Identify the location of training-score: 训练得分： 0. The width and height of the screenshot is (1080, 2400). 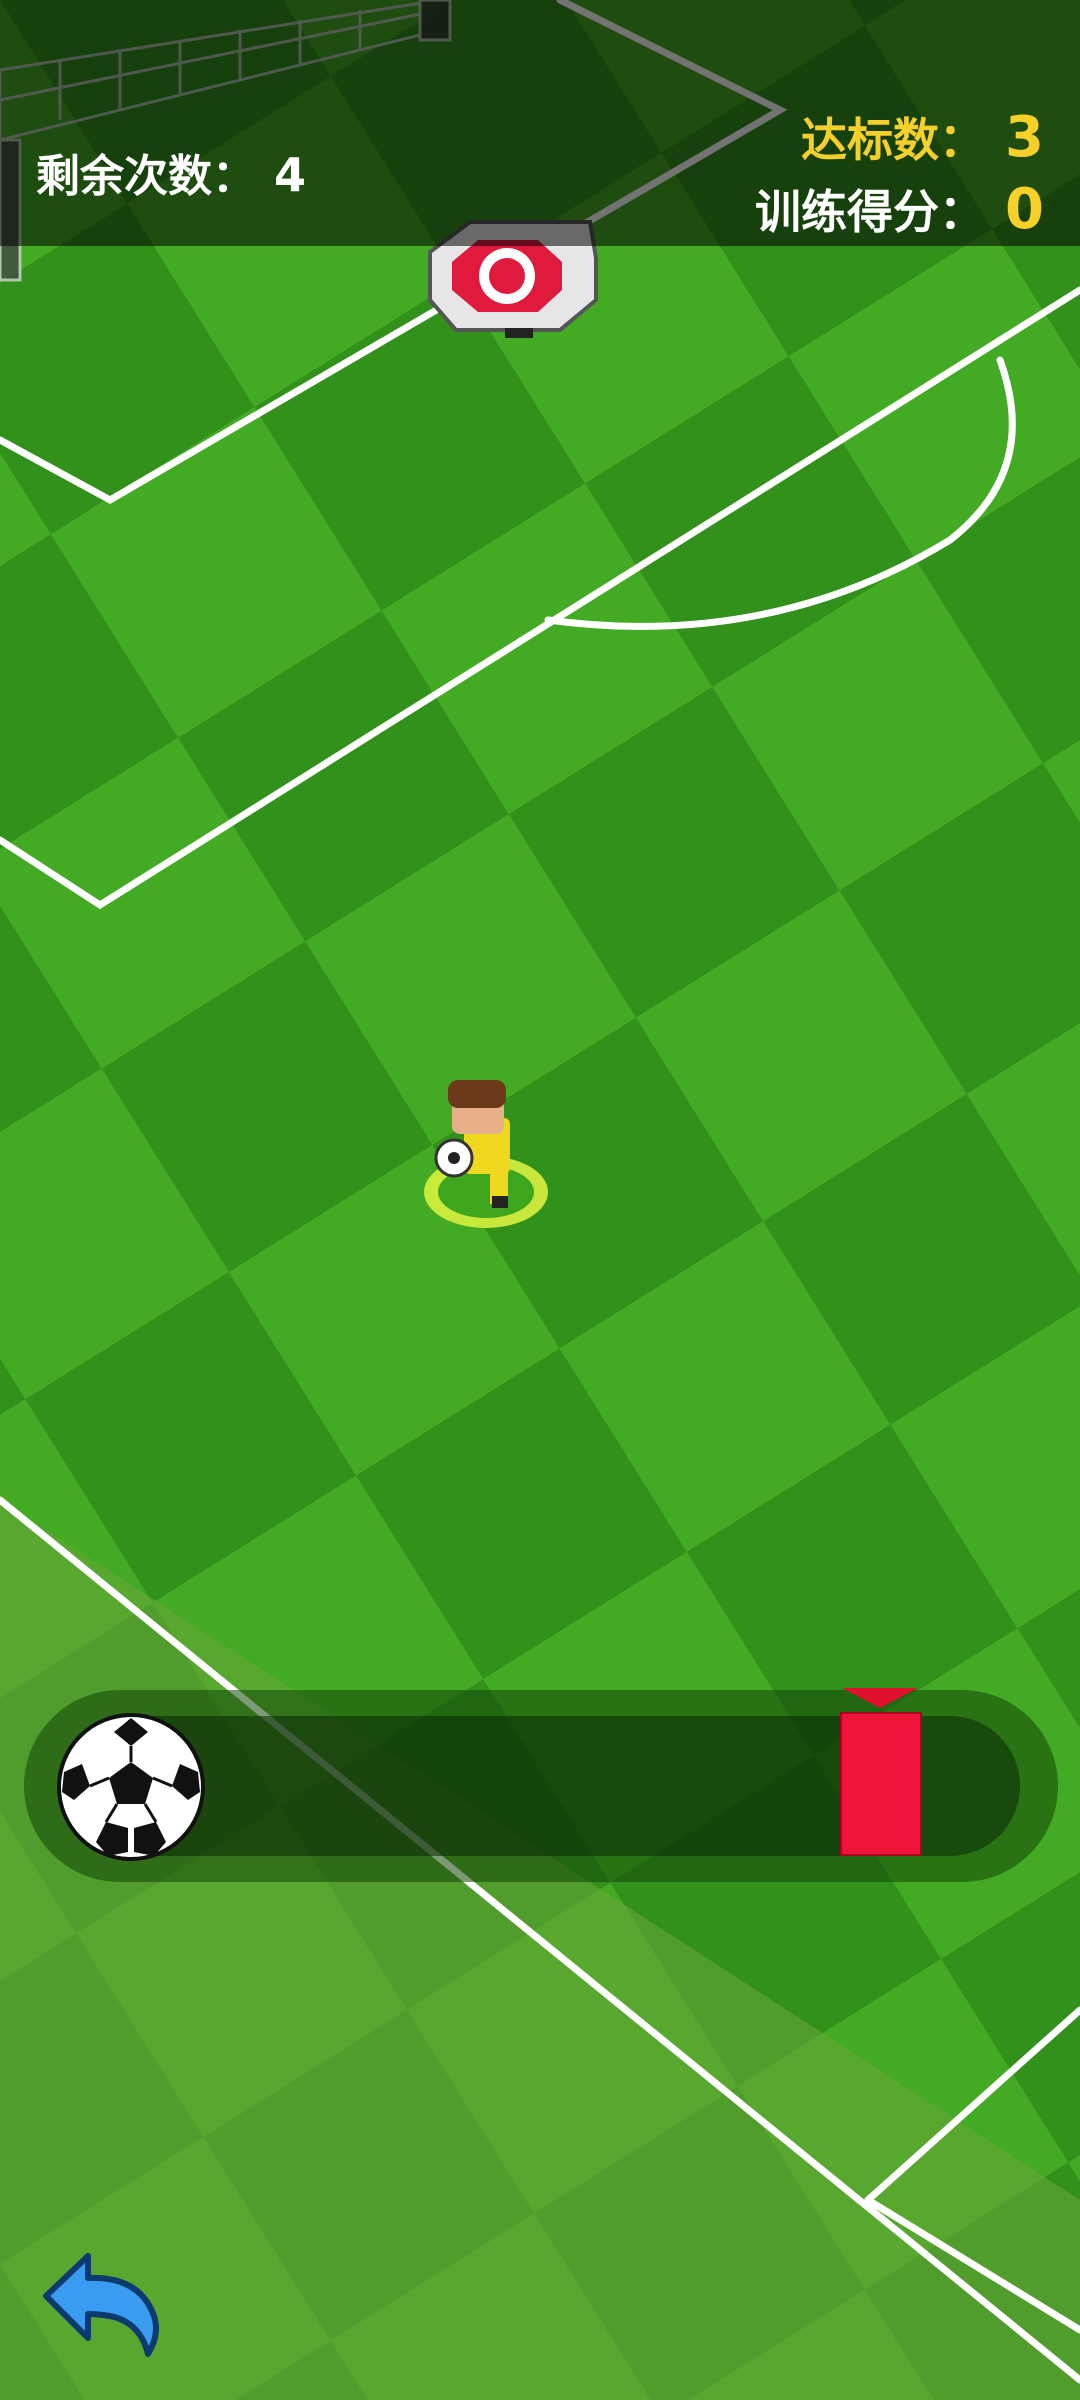
(899, 209).